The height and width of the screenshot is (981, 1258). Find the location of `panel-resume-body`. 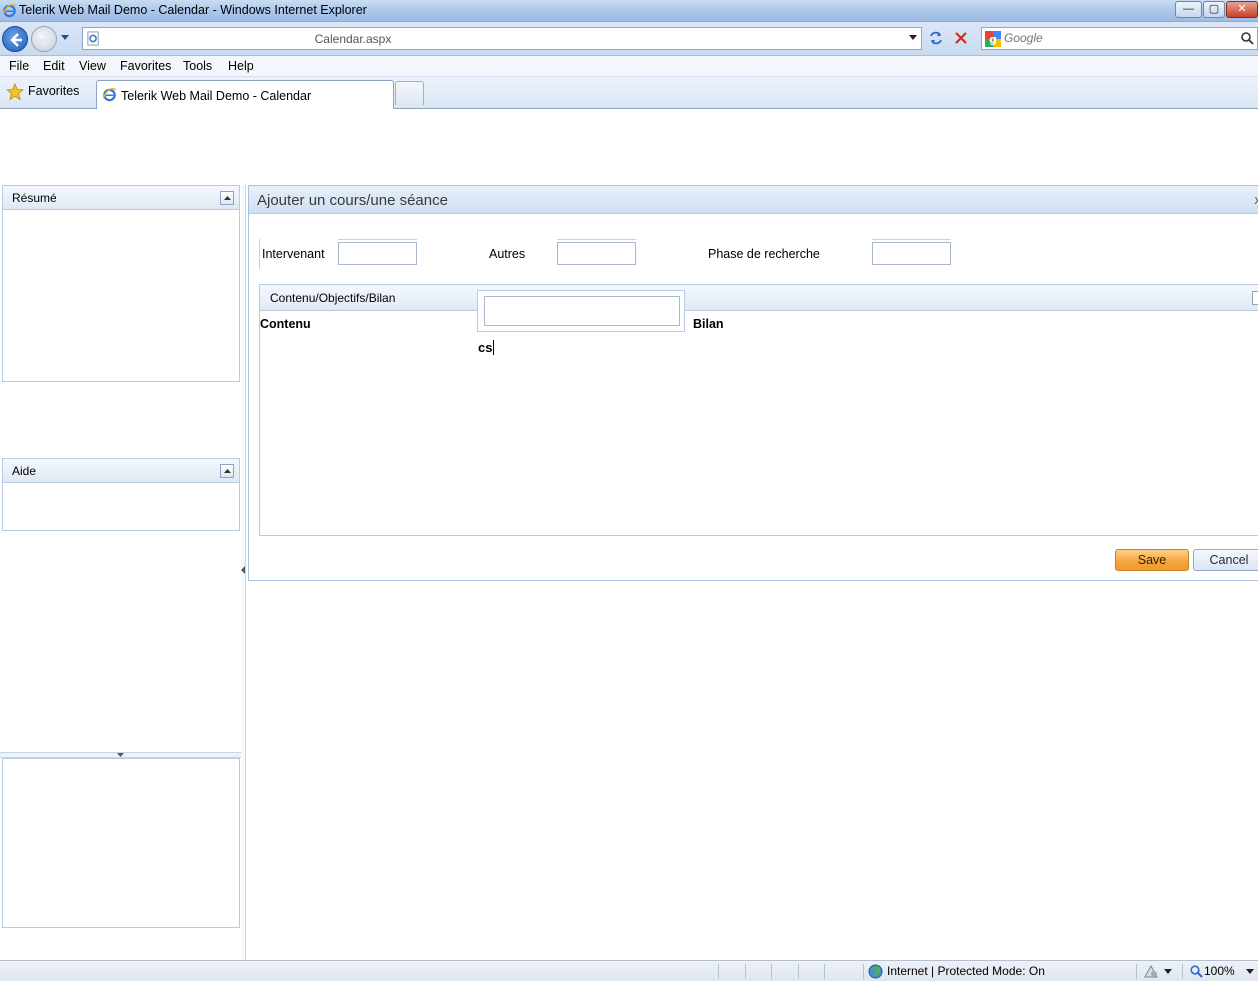

panel-resume-body is located at coordinates (121, 296).